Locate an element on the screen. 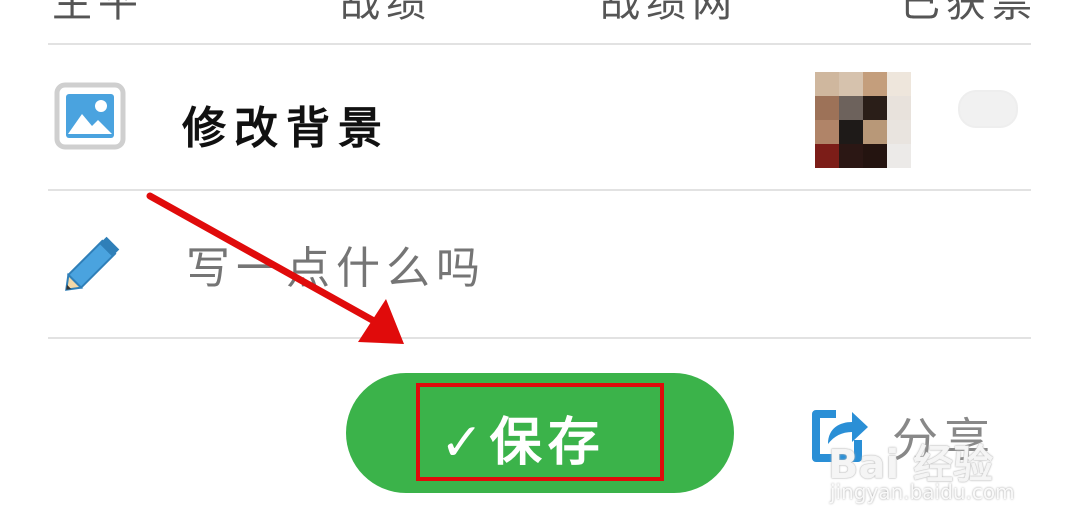 This screenshot has width=1079, height=527. top-tab-row: 生平 战绩 战绩网 已获票 is located at coordinates (539, 22).